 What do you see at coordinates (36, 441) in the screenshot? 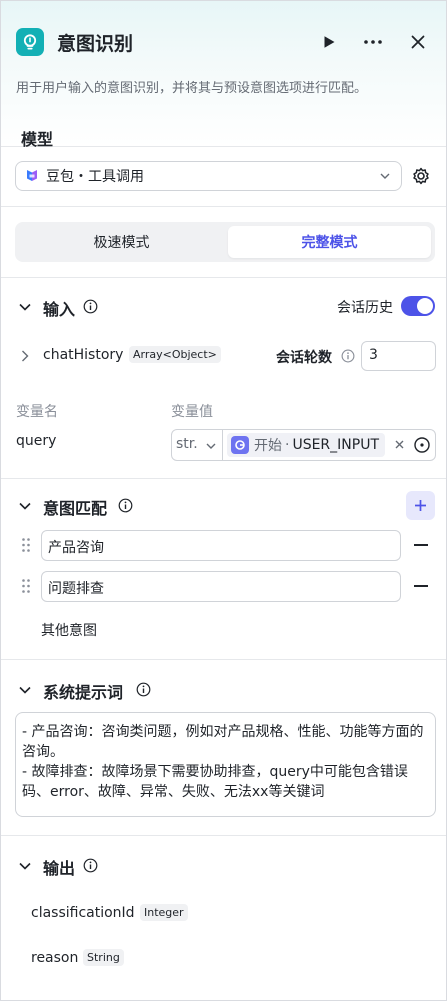
I see `var-name: query` at bounding box center [36, 441].